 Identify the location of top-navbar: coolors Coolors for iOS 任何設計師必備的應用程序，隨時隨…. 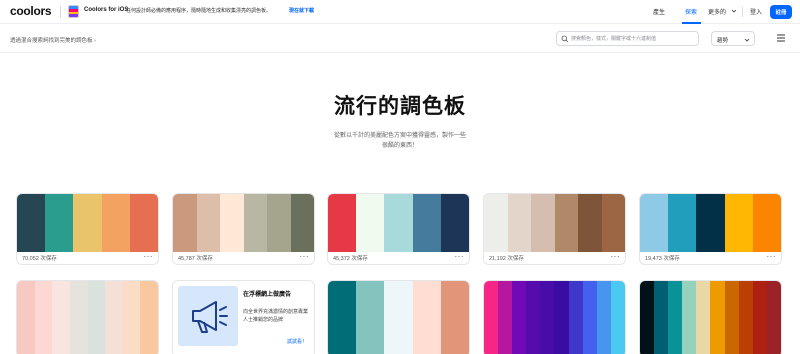
(400, 12).